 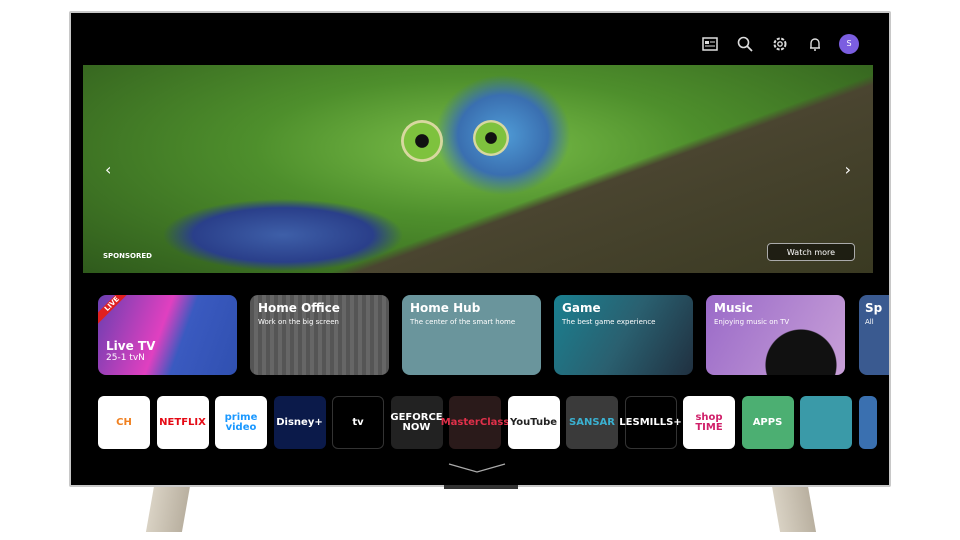 I want to click on card-subtitle: The best game experience, so click(x=609, y=322).